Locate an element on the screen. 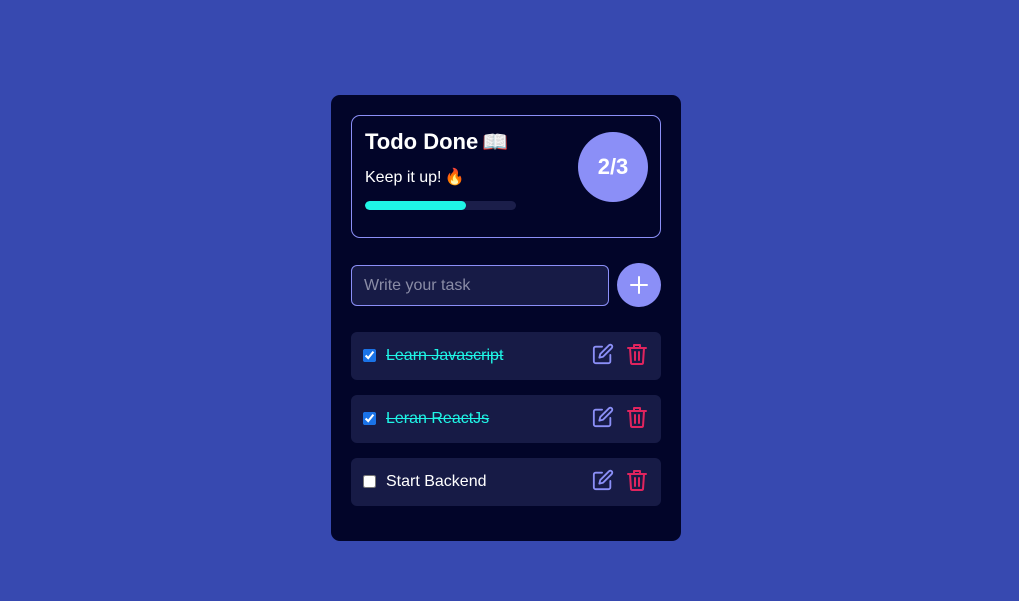 Image resolution: width=1019 pixels, height=601 pixels. todo-item: Leran ReactJs is located at coordinates (506, 419).